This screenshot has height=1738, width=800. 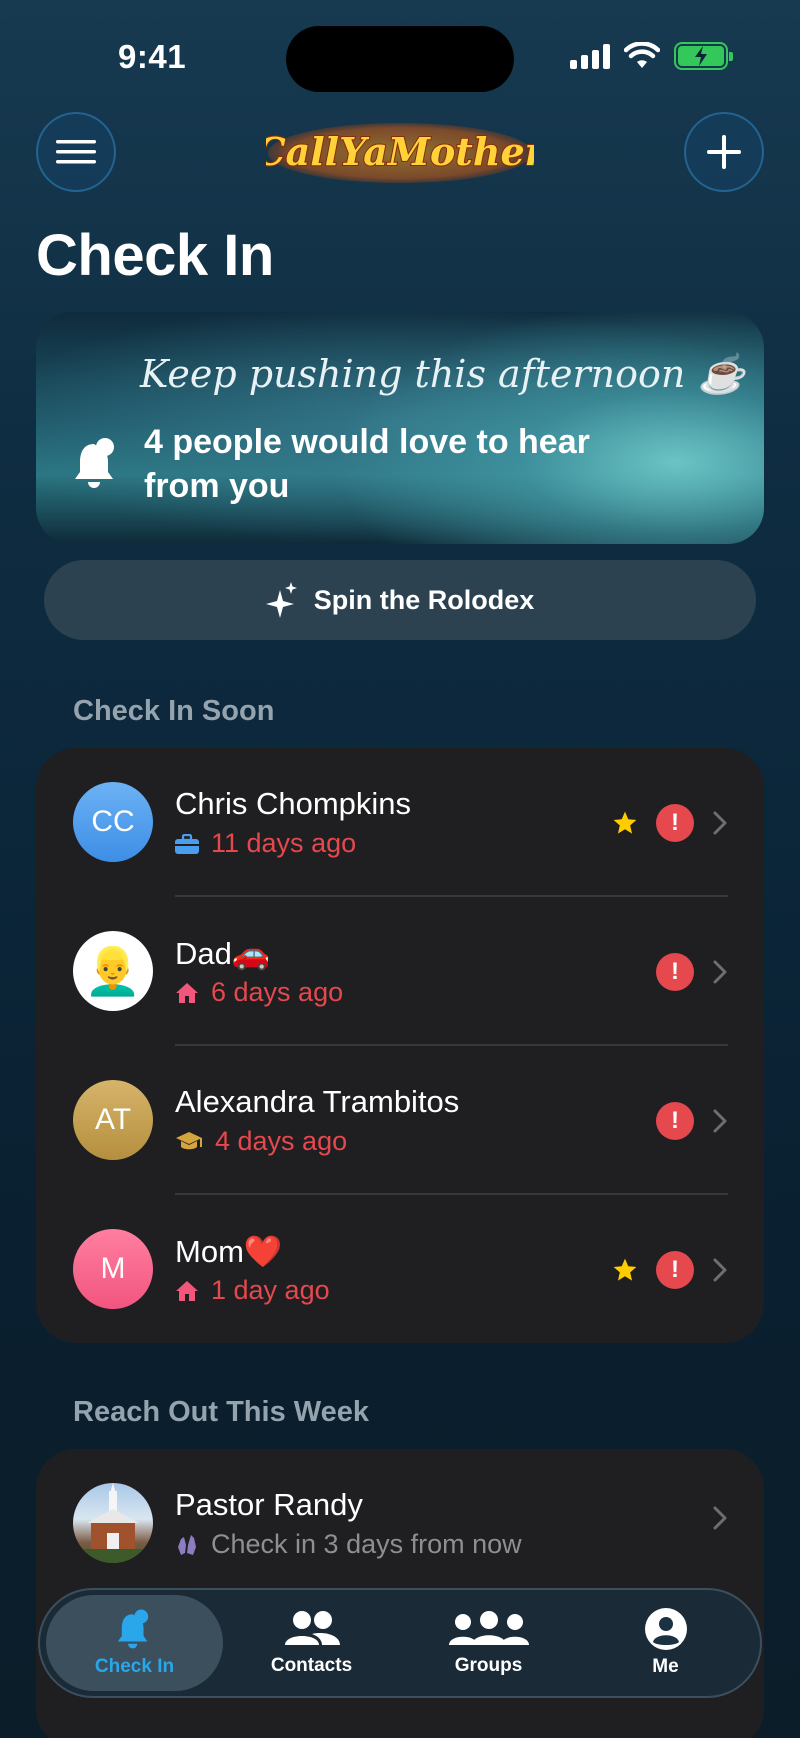 What do you see at coordinates (187, 1544) in the screenshot?
I see `praying-hands-icon` at bounding box center [187, 1544].